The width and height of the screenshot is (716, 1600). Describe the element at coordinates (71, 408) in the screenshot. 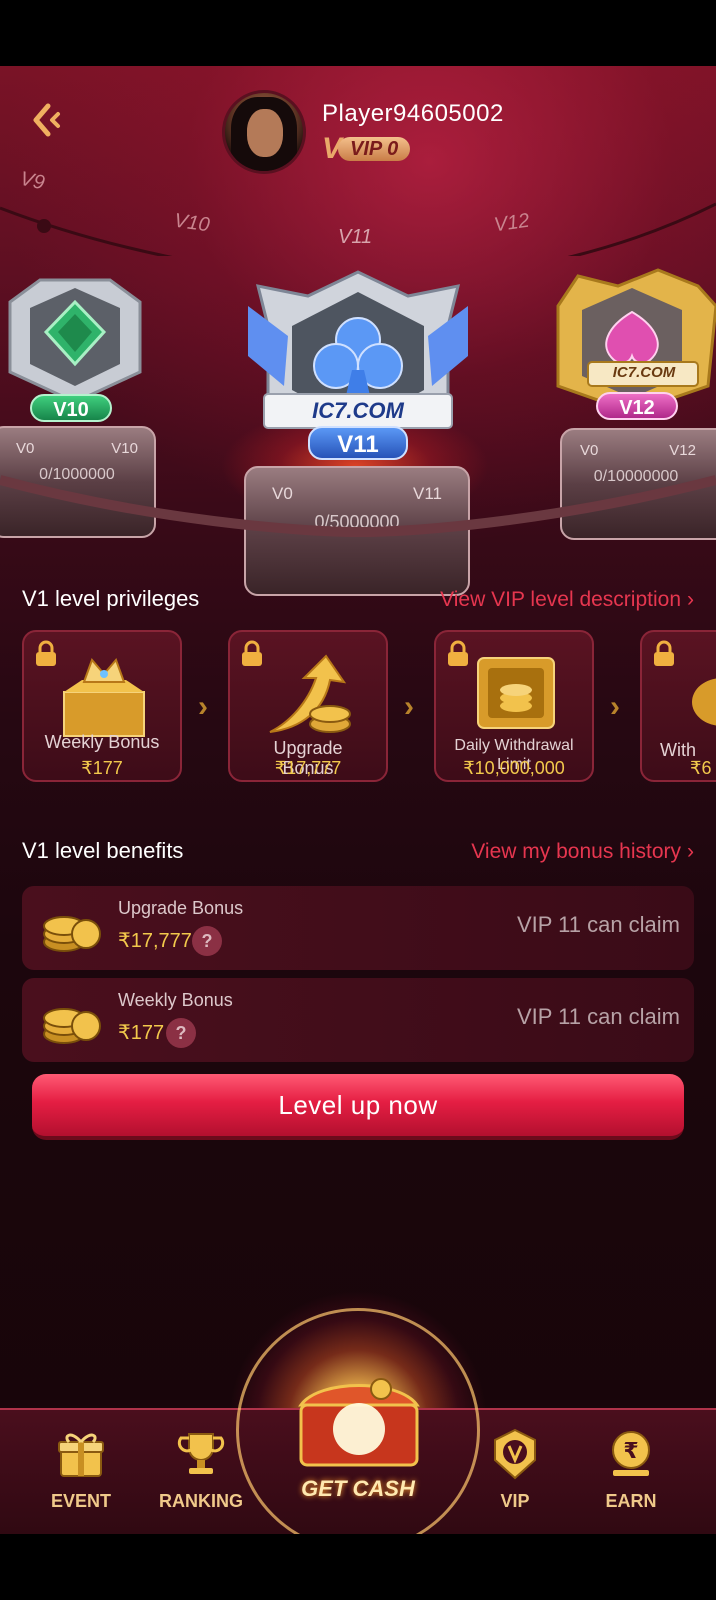

I see `trophy-v10-ribbon: V10` at that location.